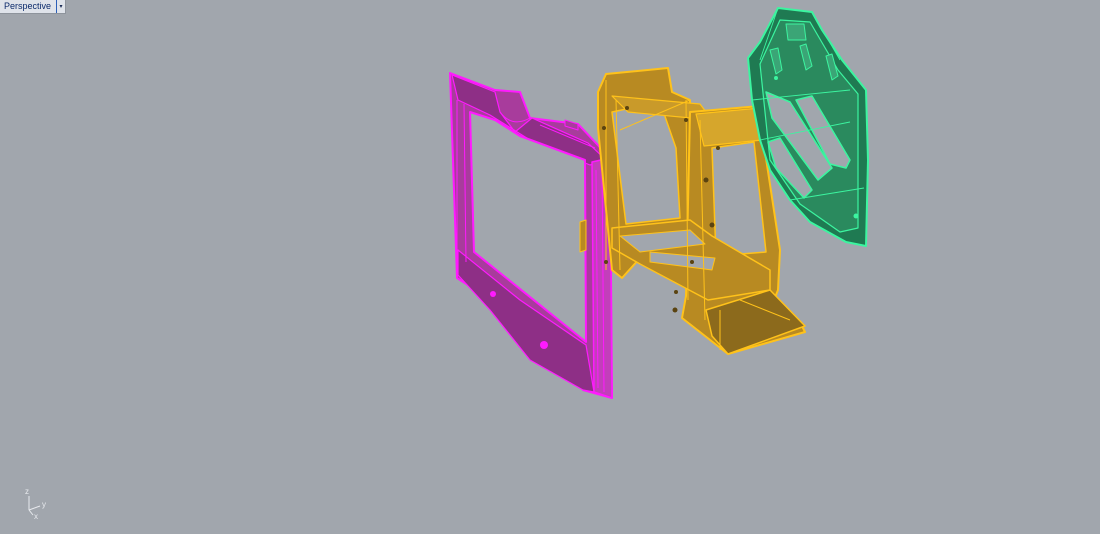 The width and height of the screenshot is (1100, 534). What do you see at coordinates (44, 504) in the screenshot?
I see `axis-y-label: y` at bounding box center [44, 504].